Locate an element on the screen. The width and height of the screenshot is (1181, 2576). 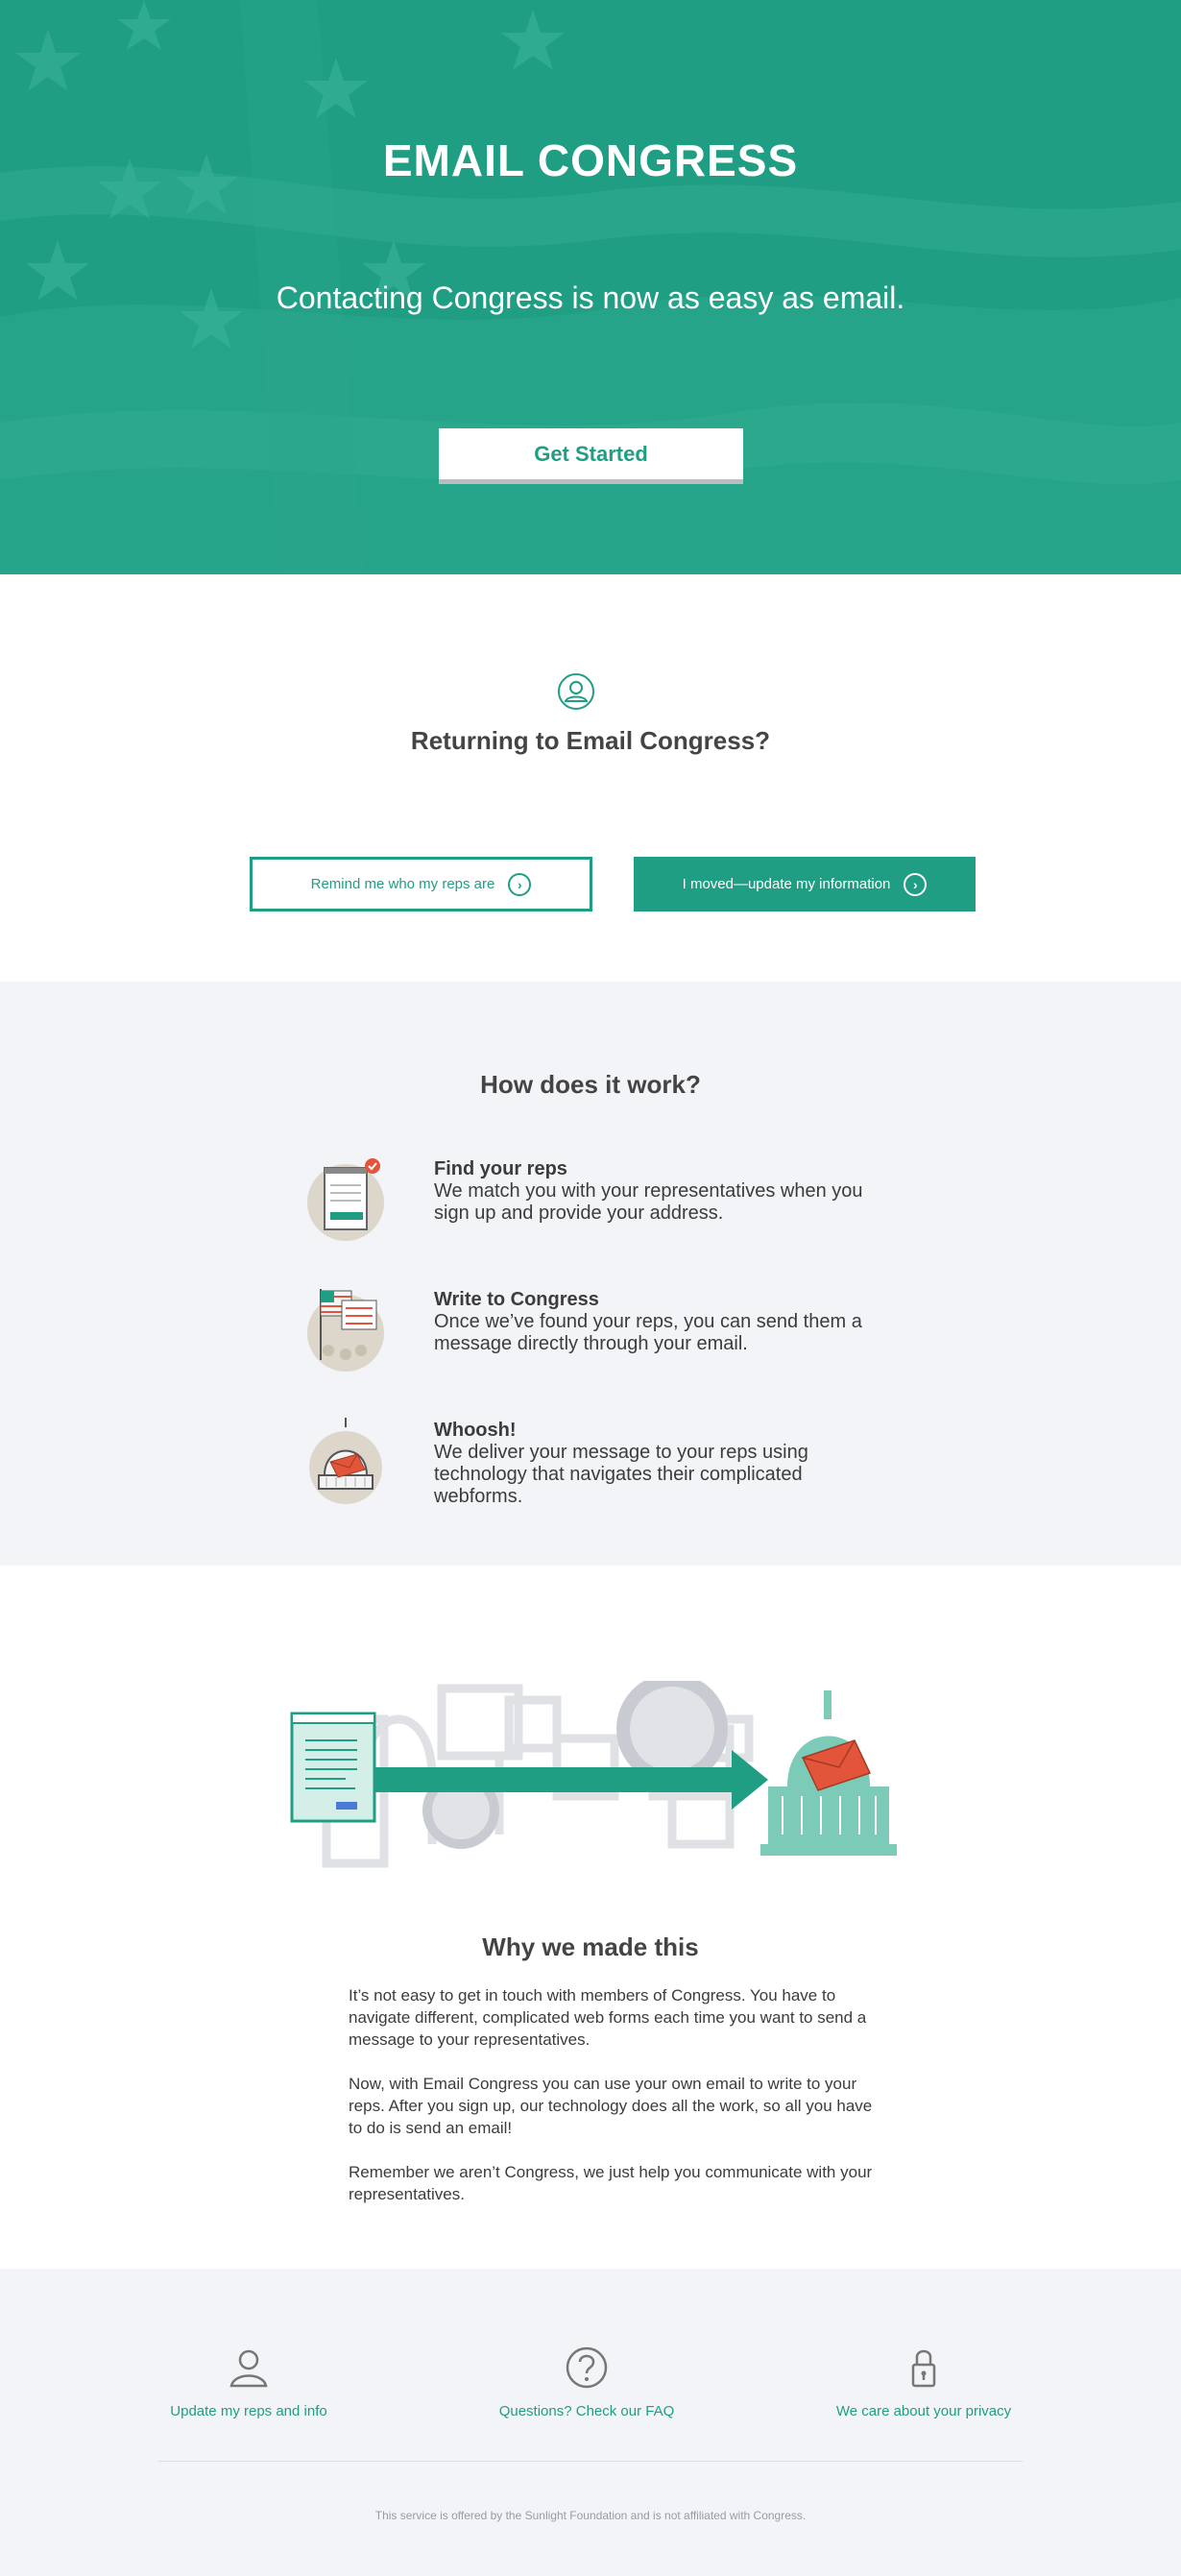
step-title: Whoosh! is located at coordinates (476, 1430).